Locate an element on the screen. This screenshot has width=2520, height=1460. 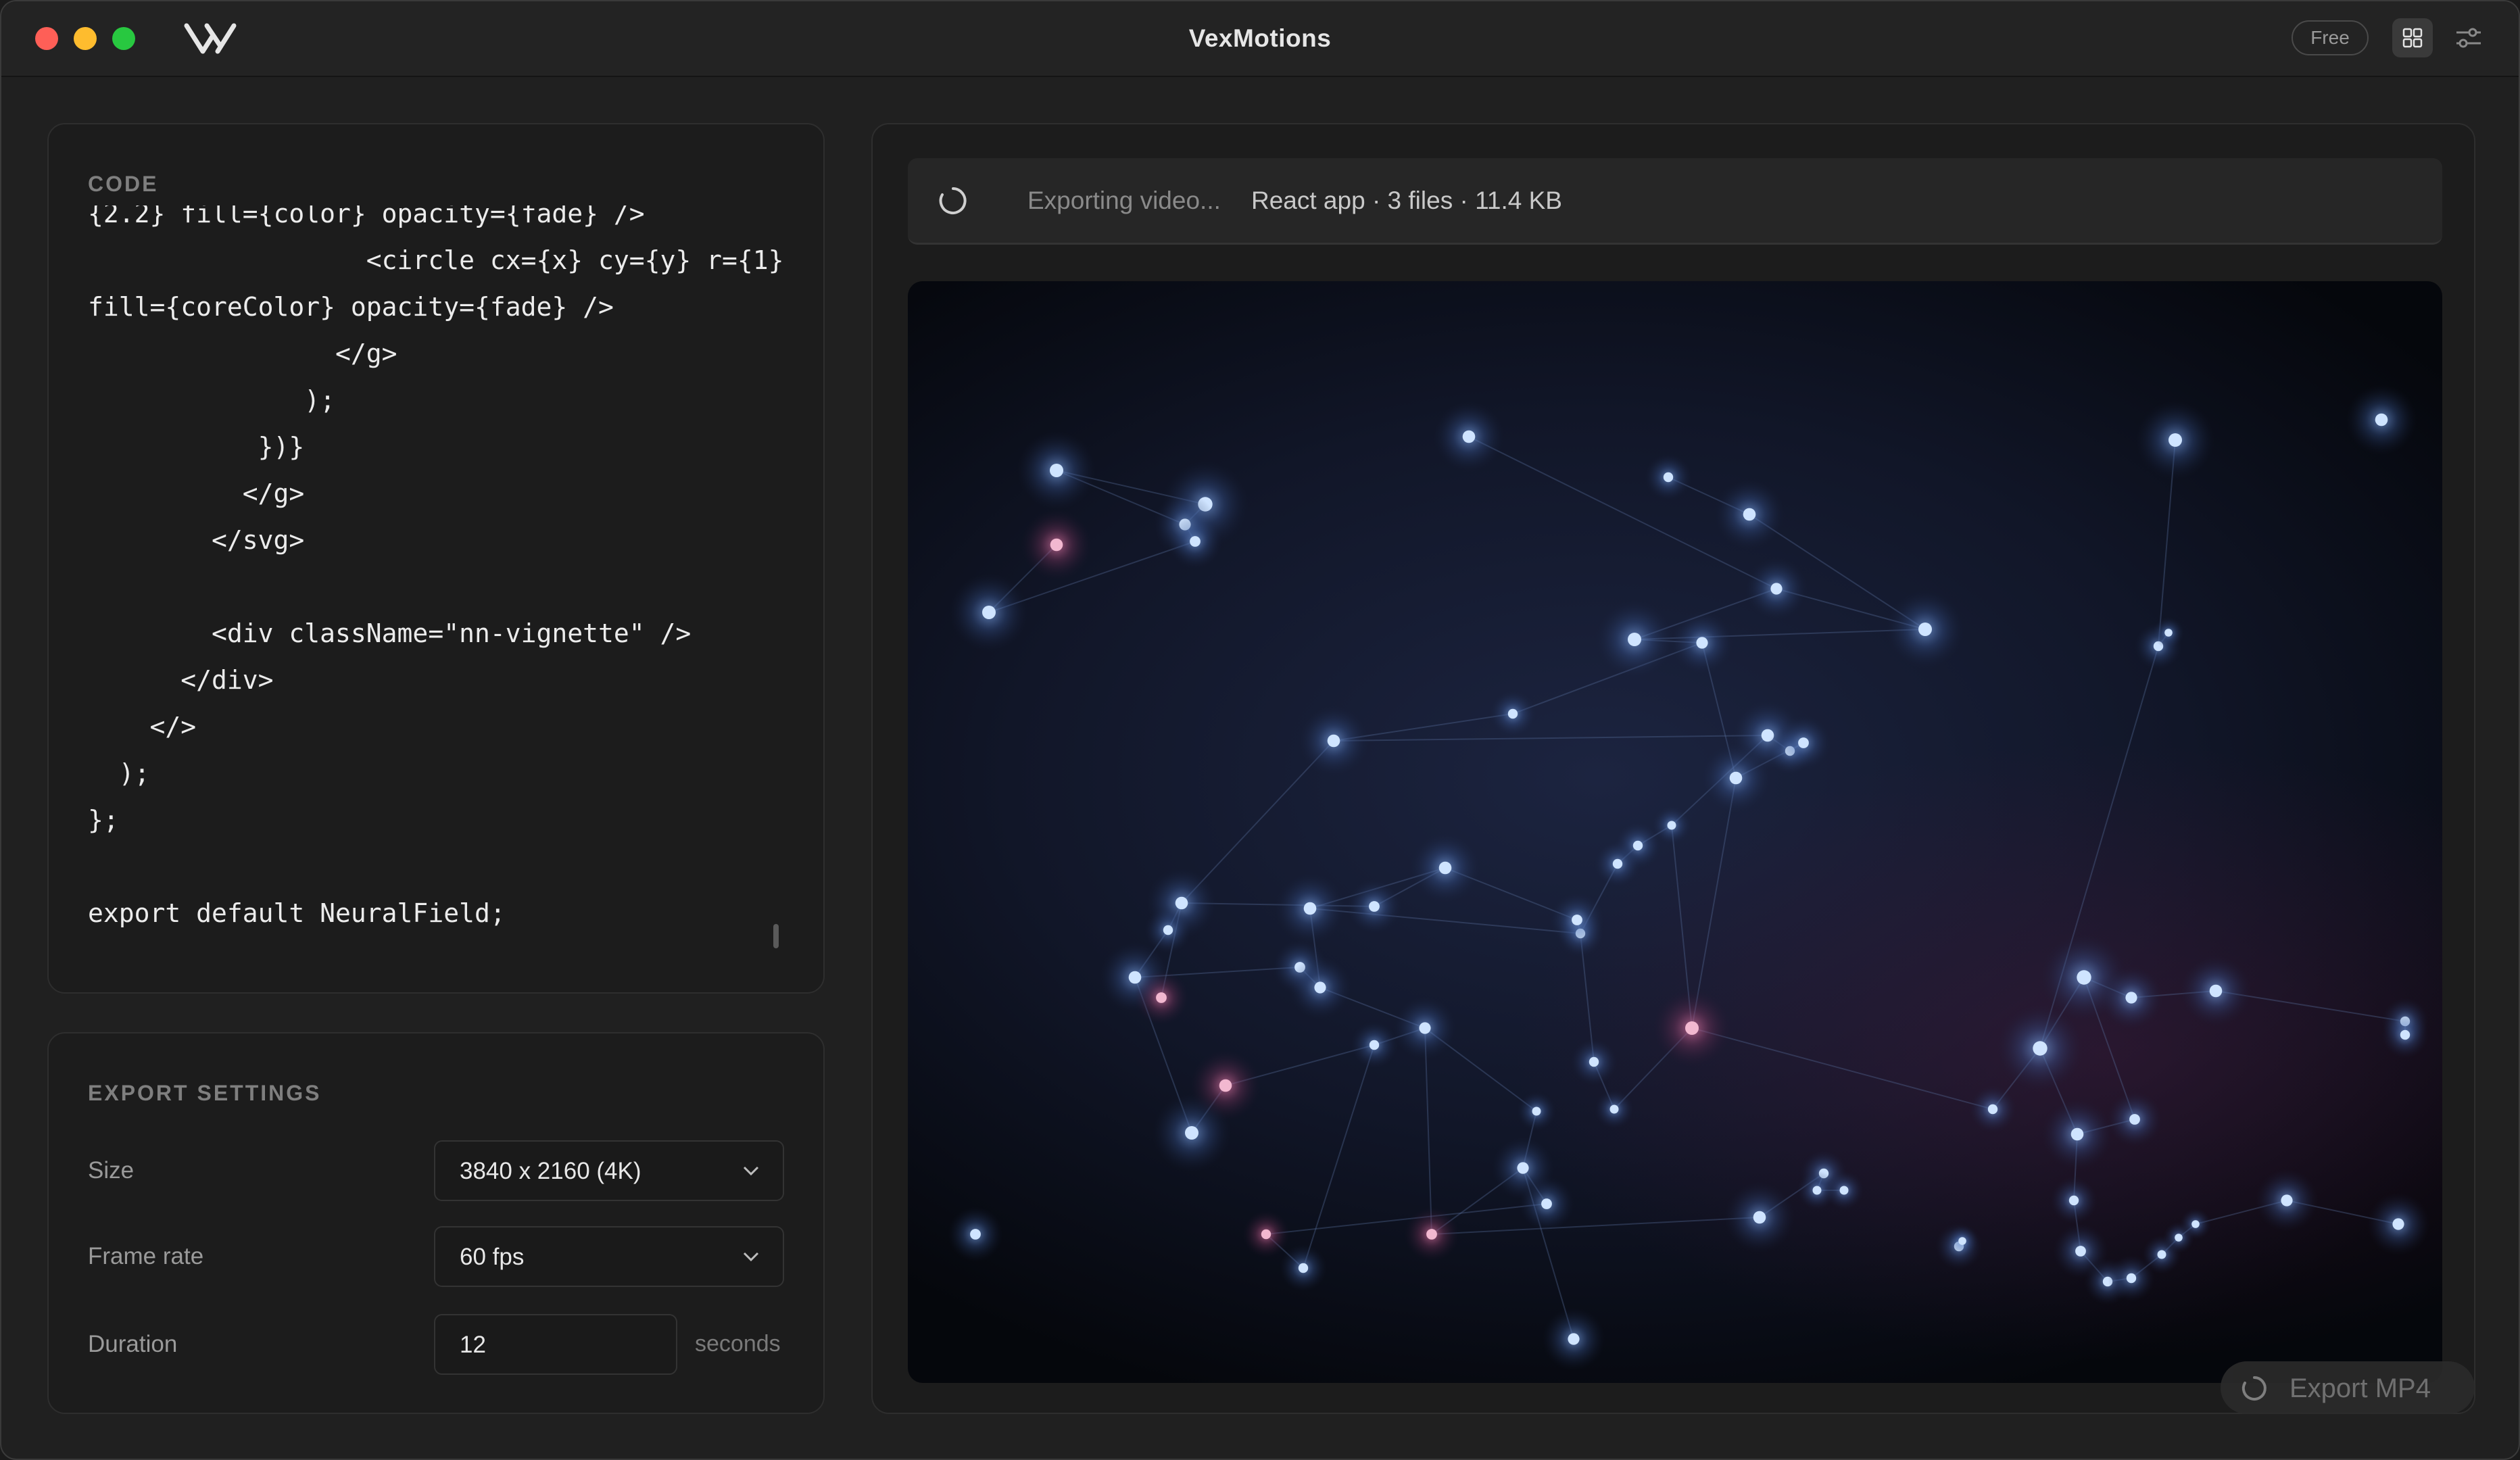
app-title: VexMotions is located at coordinates (1260, 38).